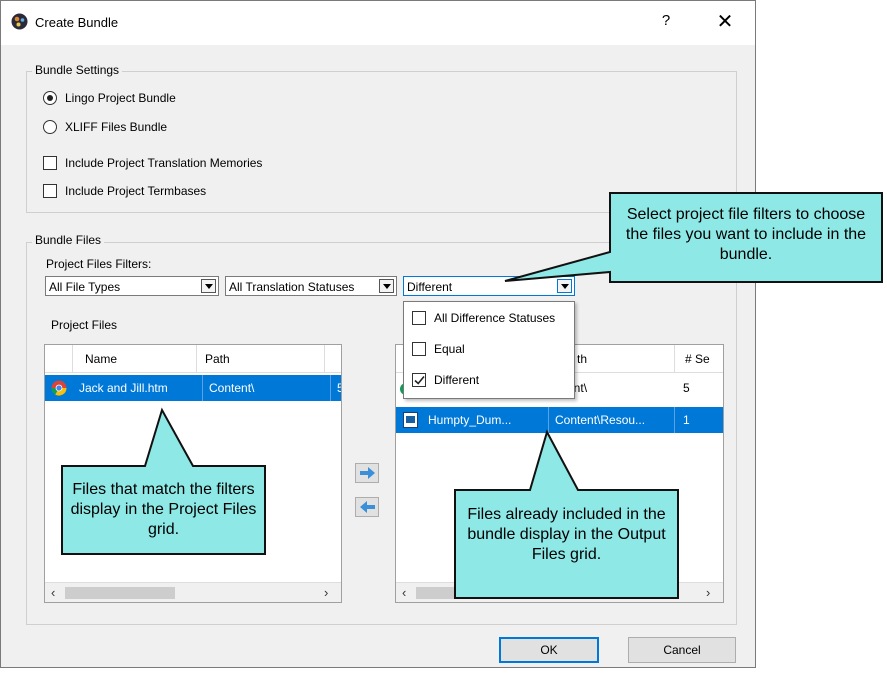 The width and height of the screenshot is (887, 675). Describe the element at coordinates (135, 359) in the screenshot. I see `column-header-name: Name` at that location.